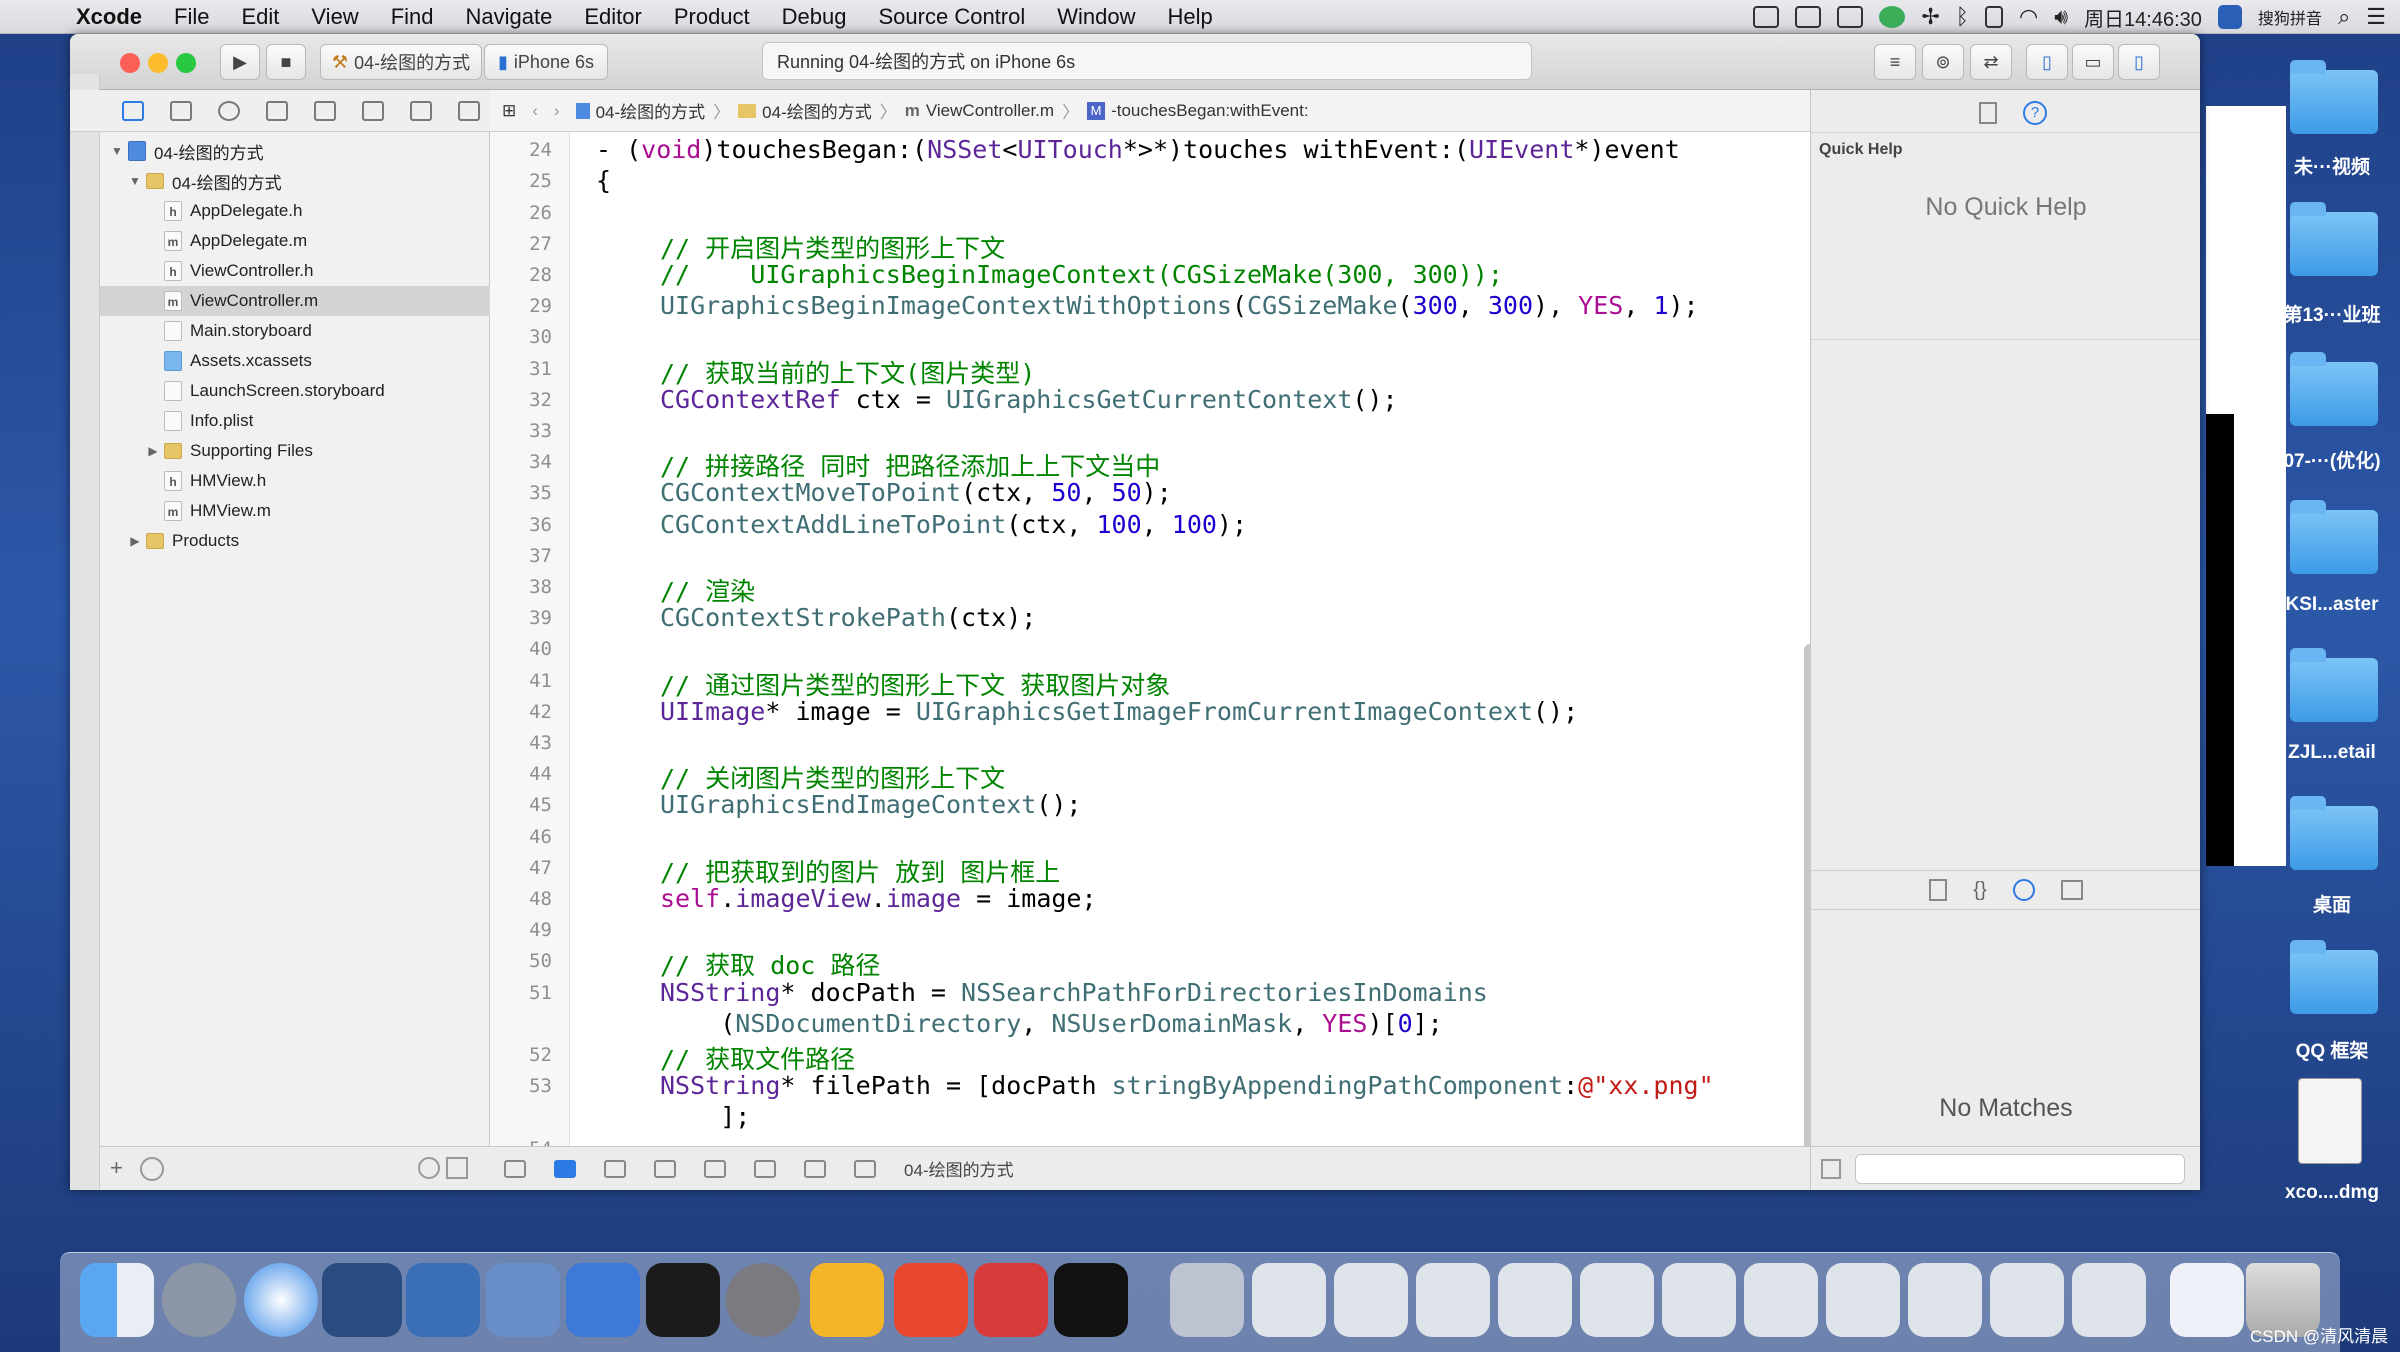  Describe the element at coordinates (1766, 17) in the screenshot. I see `screen-record-icon` at that location.